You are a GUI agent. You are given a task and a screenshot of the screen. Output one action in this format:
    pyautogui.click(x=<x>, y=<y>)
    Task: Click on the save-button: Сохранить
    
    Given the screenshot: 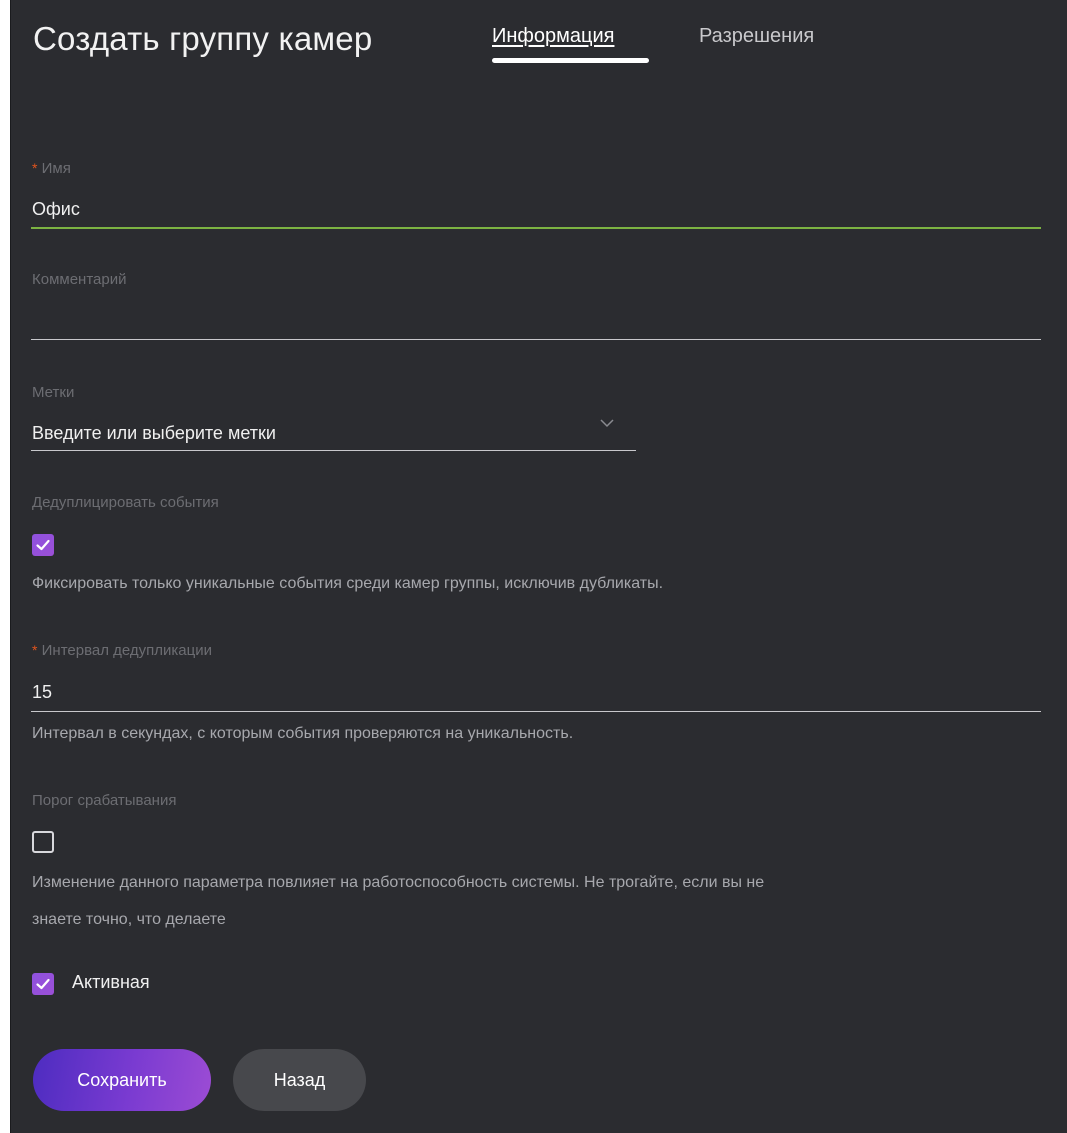 What is the action you would take?
    pyautogui.click(x=122, y=1080)
    